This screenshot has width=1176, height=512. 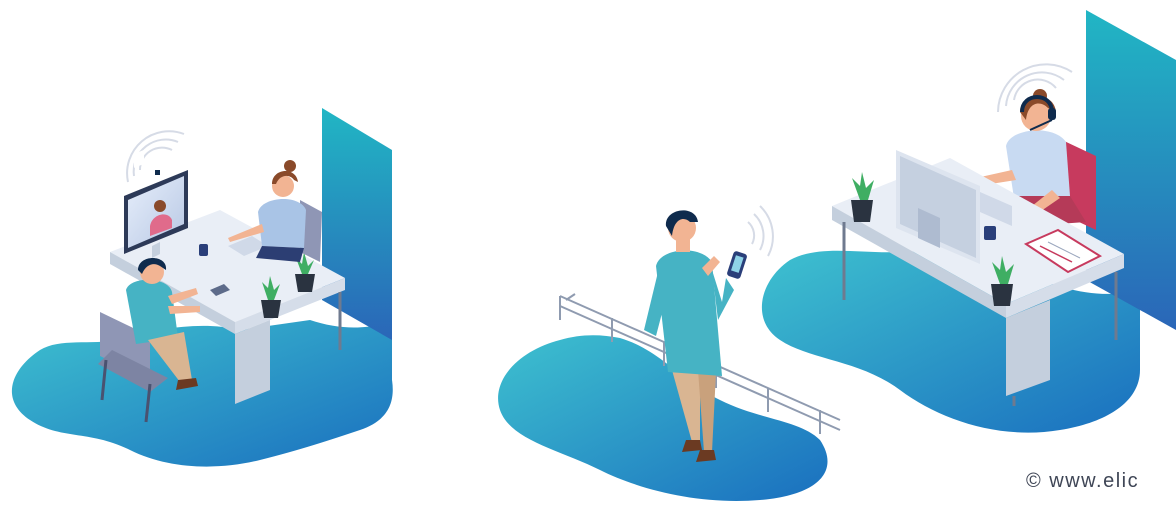 What do you see at coordinates (663, 418) in the screenshot?
I see `floor-blob-middle` at bounding box center [663, 418].